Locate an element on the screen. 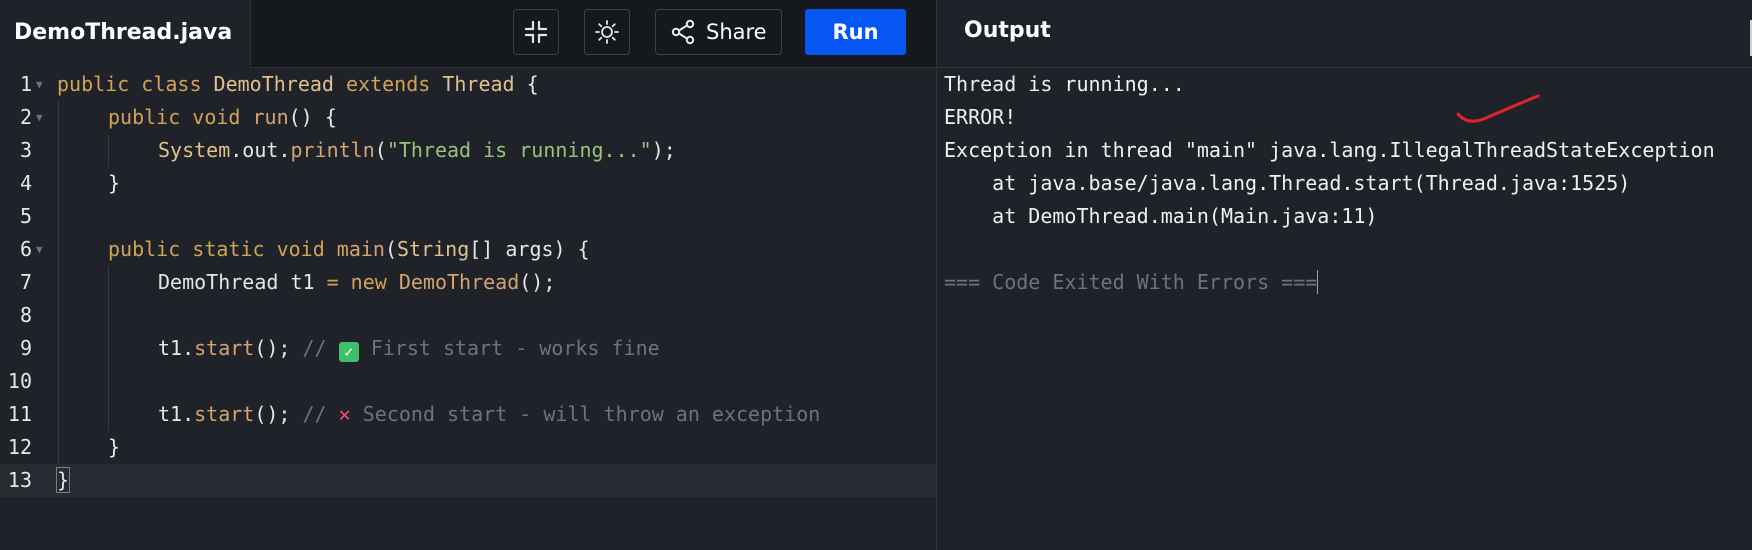  output-header: Output is located at coordinates (1344, 34).